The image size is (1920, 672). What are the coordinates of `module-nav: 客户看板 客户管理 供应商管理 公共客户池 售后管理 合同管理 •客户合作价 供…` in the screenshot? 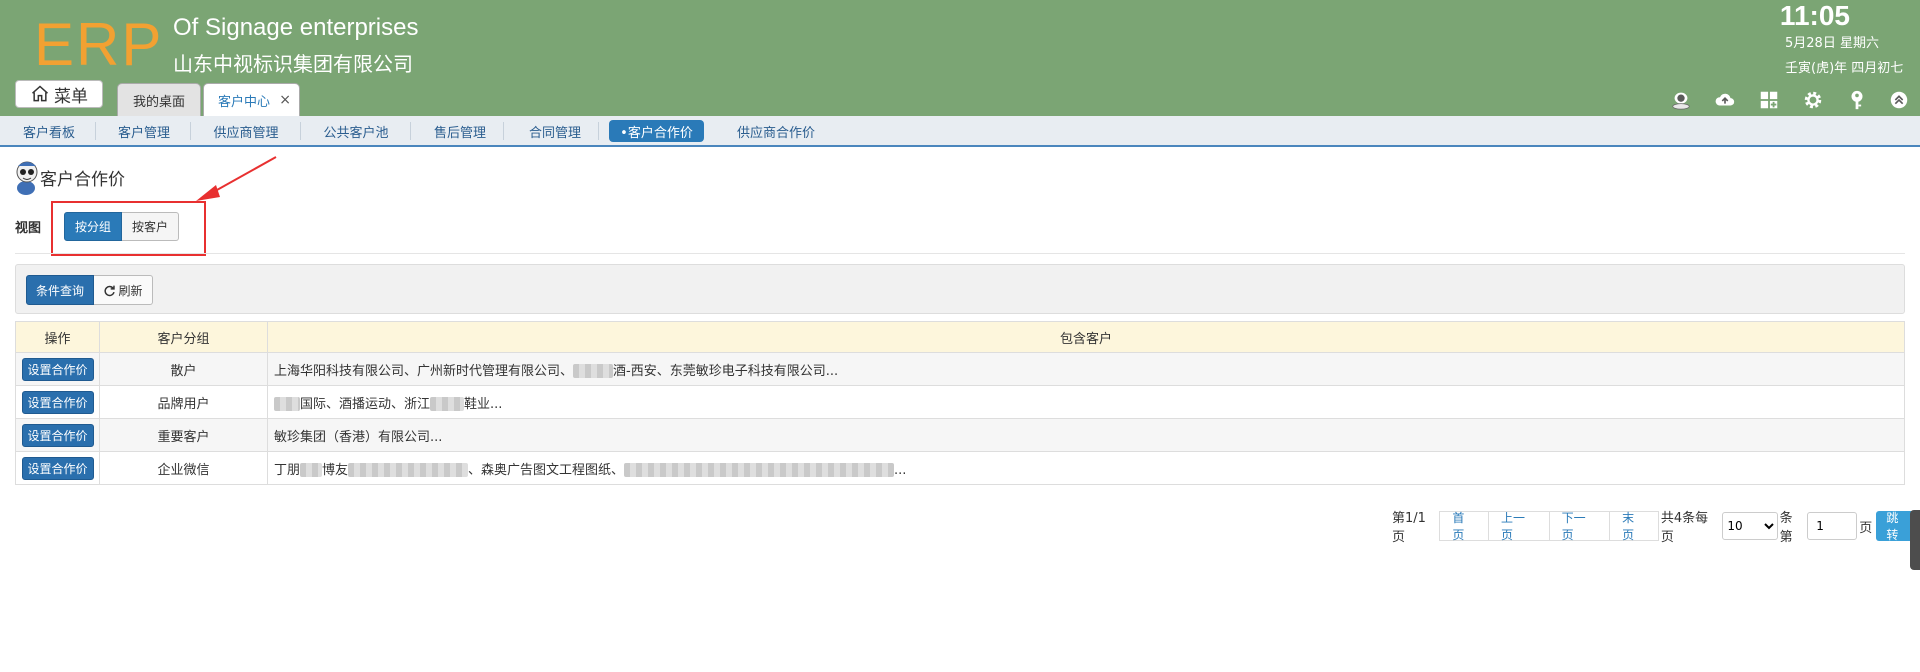 It's located at (960, 131).